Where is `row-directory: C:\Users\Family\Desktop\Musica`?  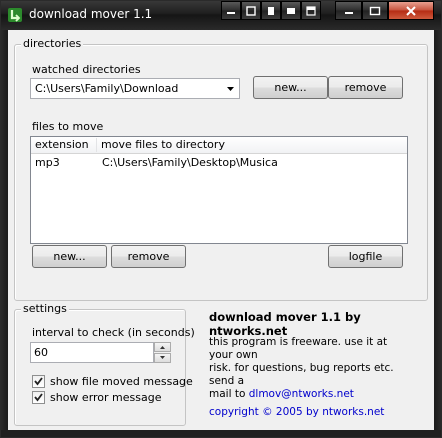 row-directory: C:\Users\Family\Desktop\Musica is located at coordinates (190, 162).